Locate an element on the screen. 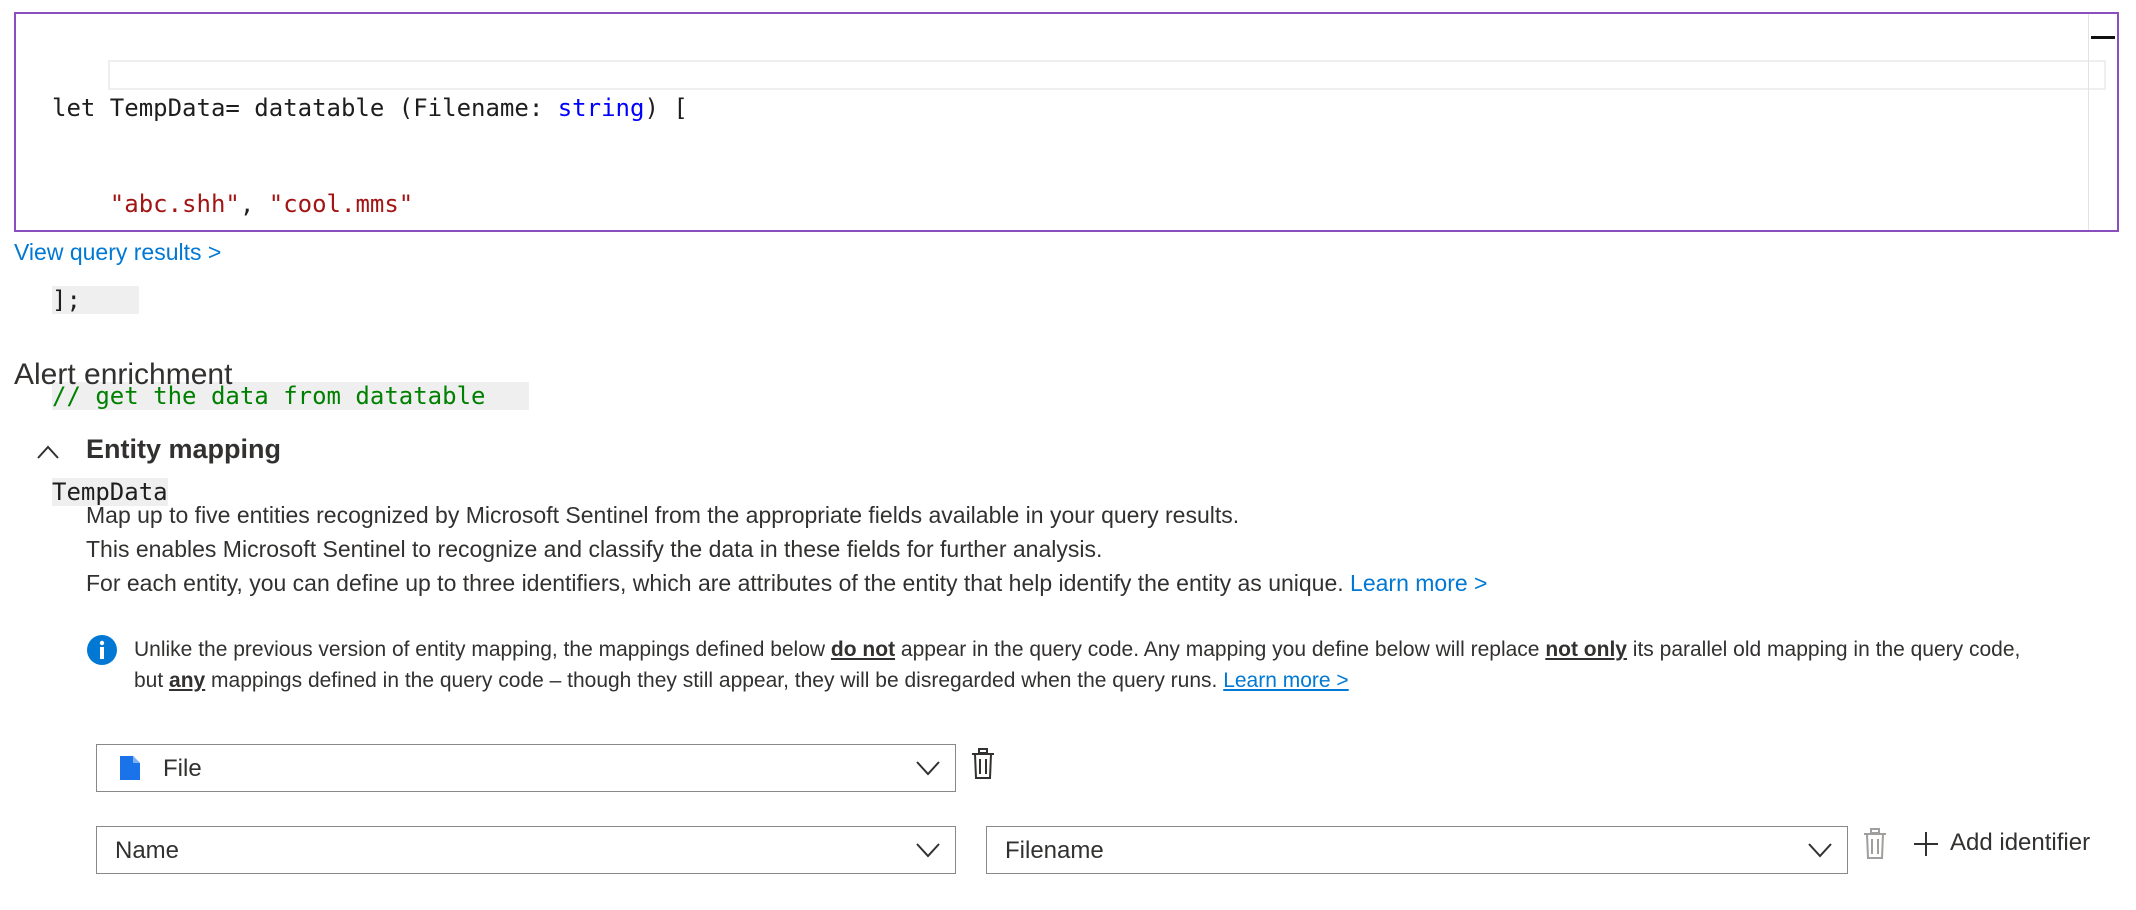 The height and width of the screenshot is (910, 2136). entity-type-value: File is located at coordinates (182, 768).